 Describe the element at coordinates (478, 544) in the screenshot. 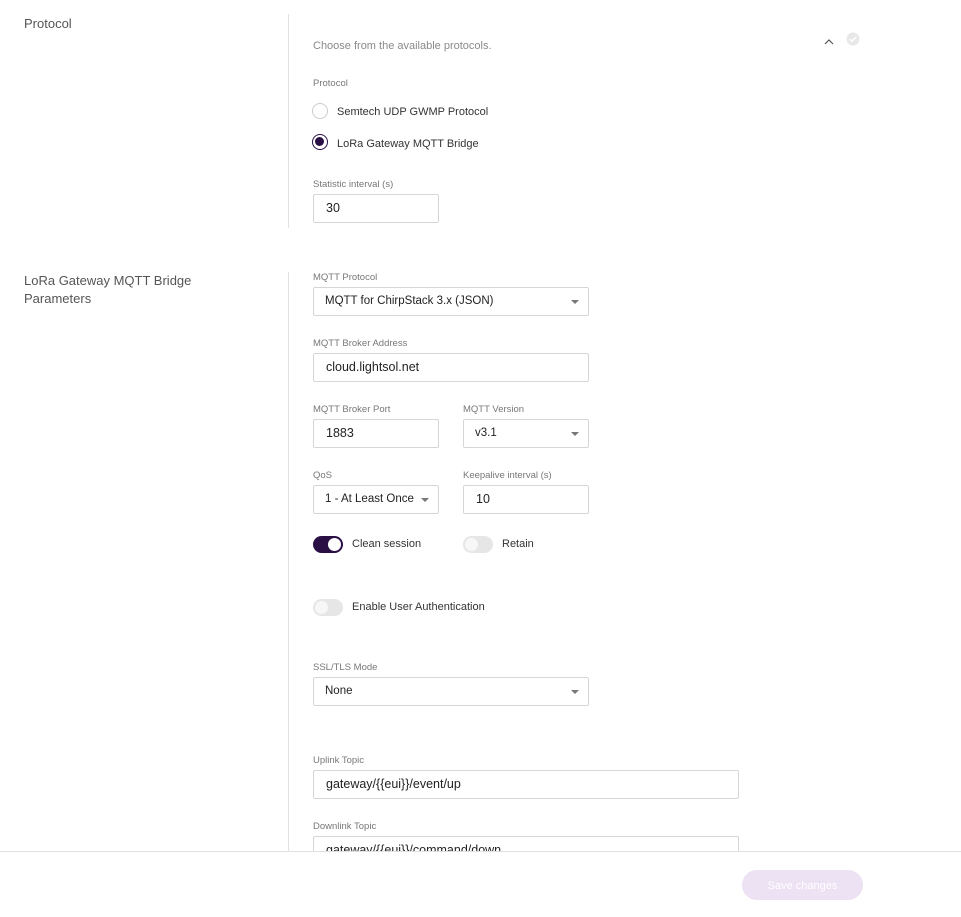

I see `retain-toggle` at that location.